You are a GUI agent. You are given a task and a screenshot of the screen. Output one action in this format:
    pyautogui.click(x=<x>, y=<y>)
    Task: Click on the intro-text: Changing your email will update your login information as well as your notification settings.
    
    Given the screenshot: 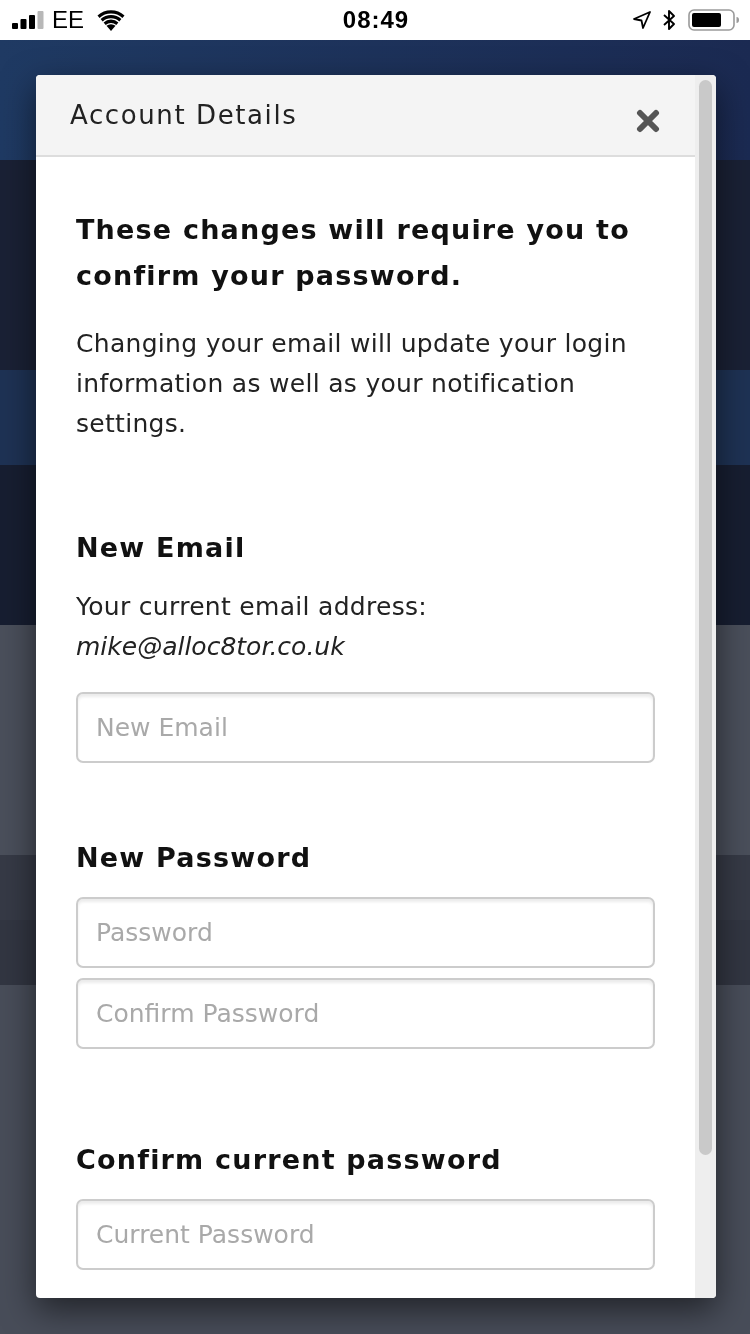 What is the action you would take?
    pyautogui.click(x=352, y=384)
    